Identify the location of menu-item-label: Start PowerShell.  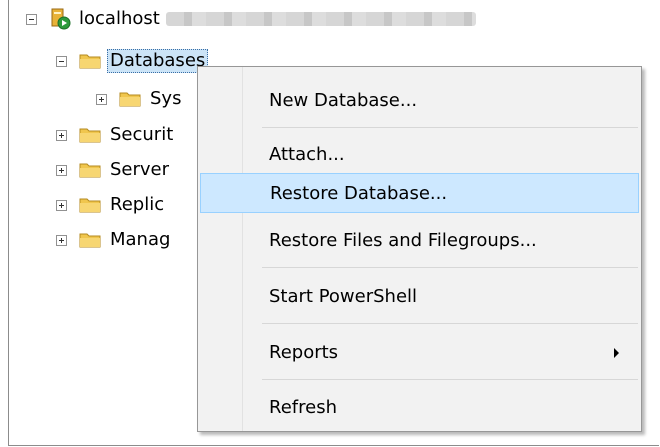
(343, 296).